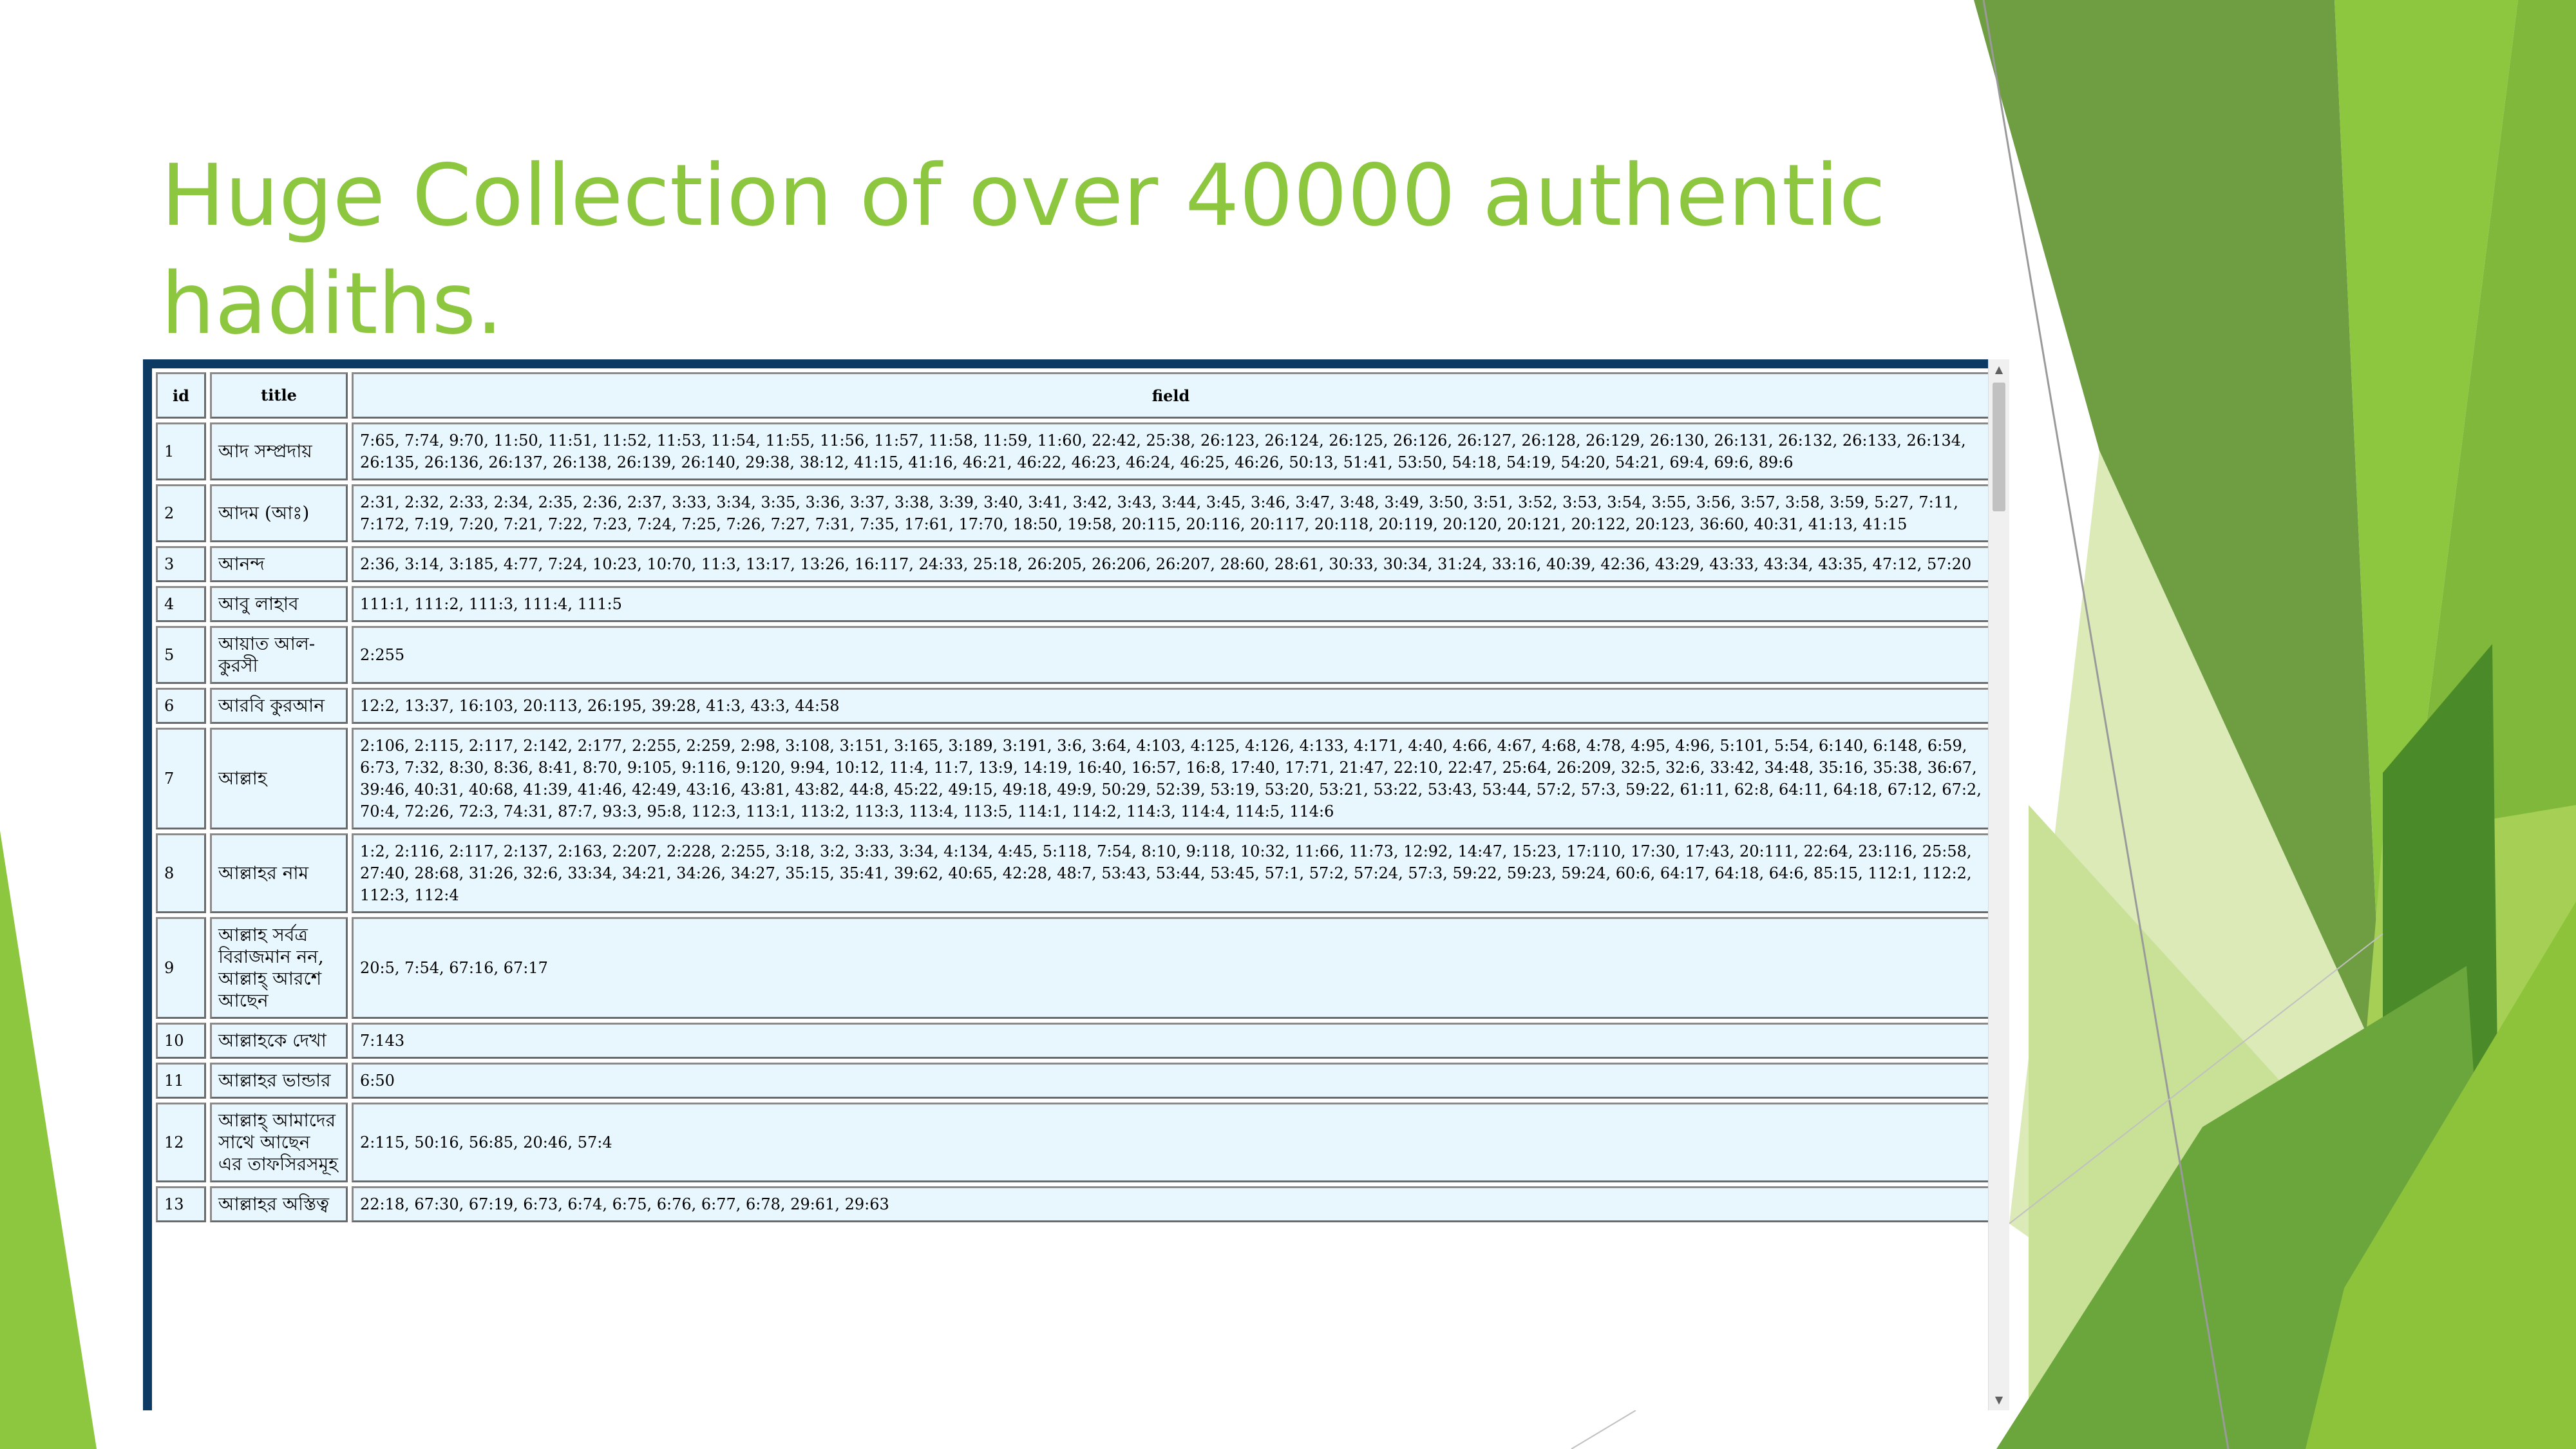 The image size is (2576, 1449). What do you see at coordinates (333, 304) in the screenshot?
I see `slide-title-line2: hadiths.` at bounding box center [333, 304].